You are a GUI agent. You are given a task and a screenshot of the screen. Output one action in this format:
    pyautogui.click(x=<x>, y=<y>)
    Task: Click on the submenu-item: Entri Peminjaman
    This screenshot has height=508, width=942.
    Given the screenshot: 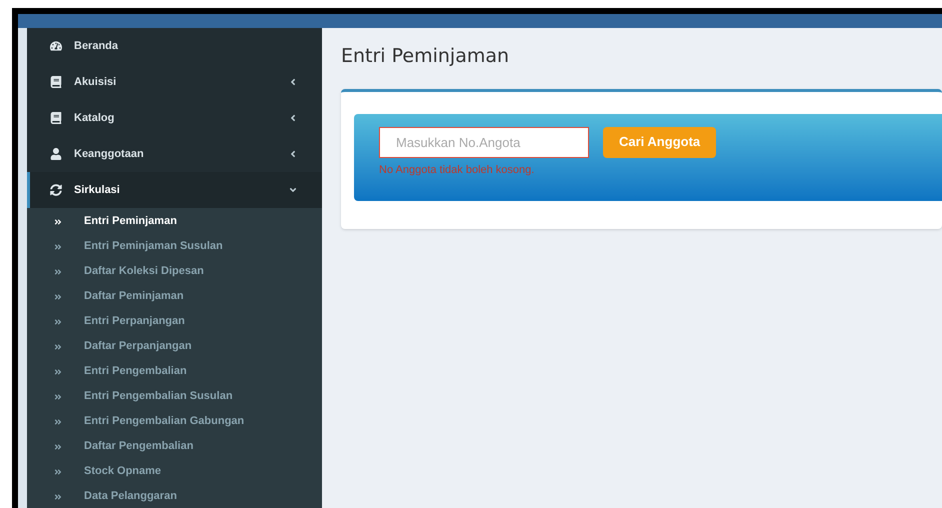 What is the action you would take?
    pyautogui.click(x=174, y=221)
    